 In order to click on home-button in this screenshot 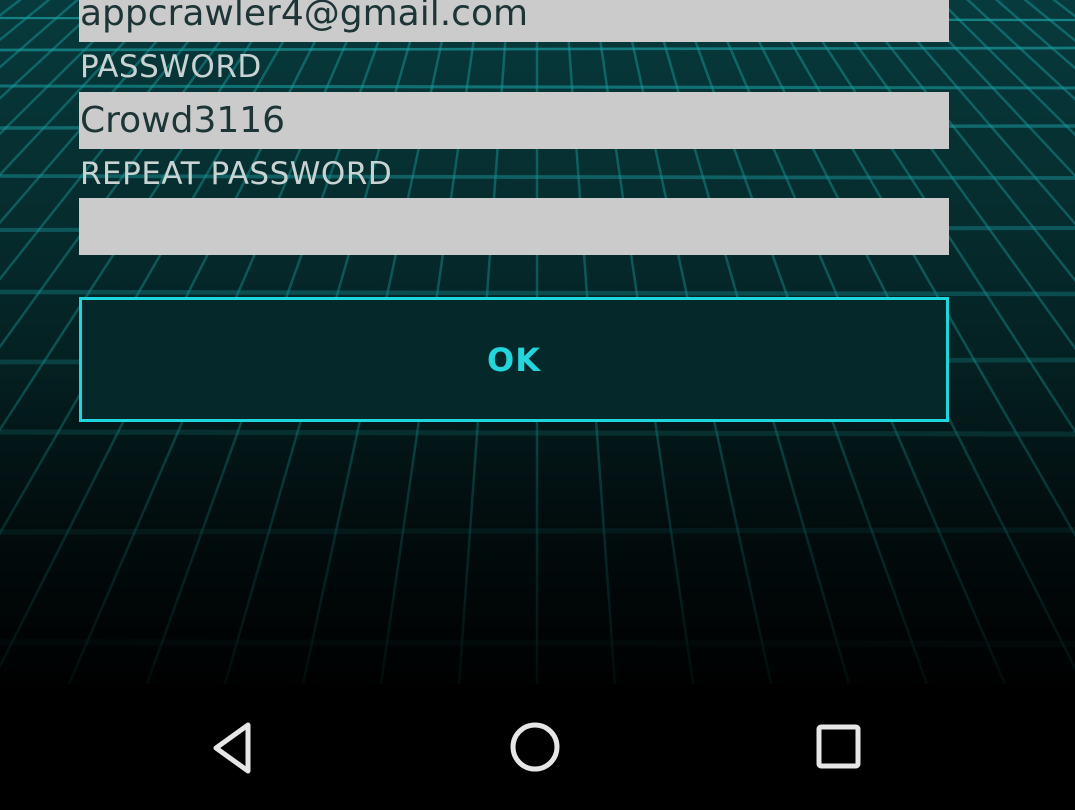, I will do `click(535, 747)`.